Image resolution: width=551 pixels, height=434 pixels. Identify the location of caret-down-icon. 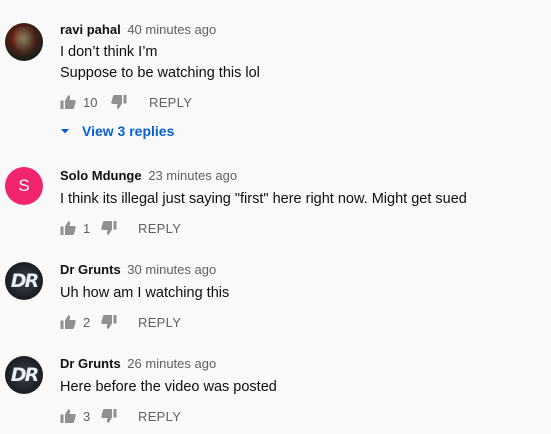
(65, 131).